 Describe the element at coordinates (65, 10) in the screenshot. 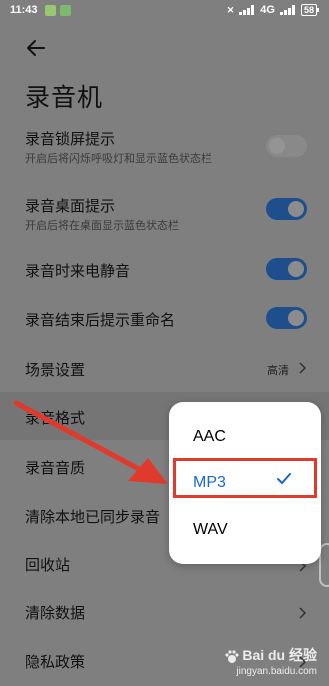

I see `wechat-icon` at that location.